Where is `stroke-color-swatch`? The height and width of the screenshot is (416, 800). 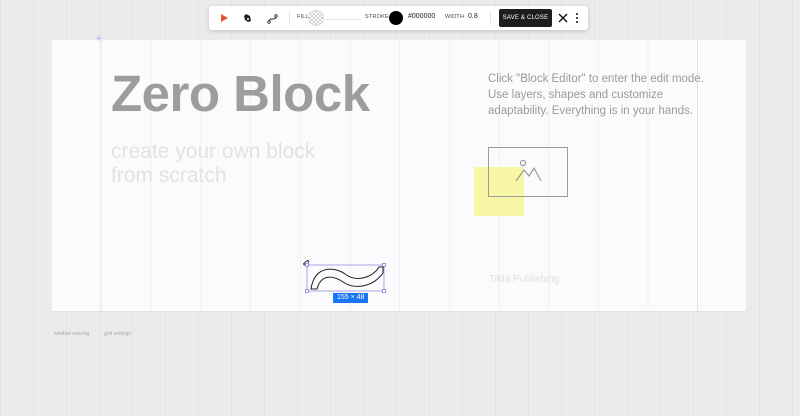
stroke-color-swatch is located at coordinates (396, 18).